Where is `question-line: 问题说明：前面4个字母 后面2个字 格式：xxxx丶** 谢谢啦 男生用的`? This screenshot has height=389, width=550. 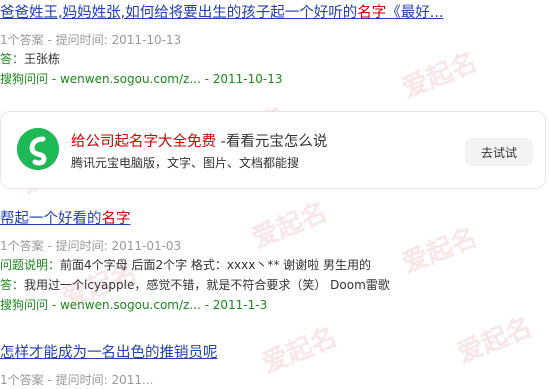
question-line: 问题说明：前面4个字母 后面2个字 格式：xxxx丶** 谢谢啦 男生用的 is located at coordinates (195, 265).